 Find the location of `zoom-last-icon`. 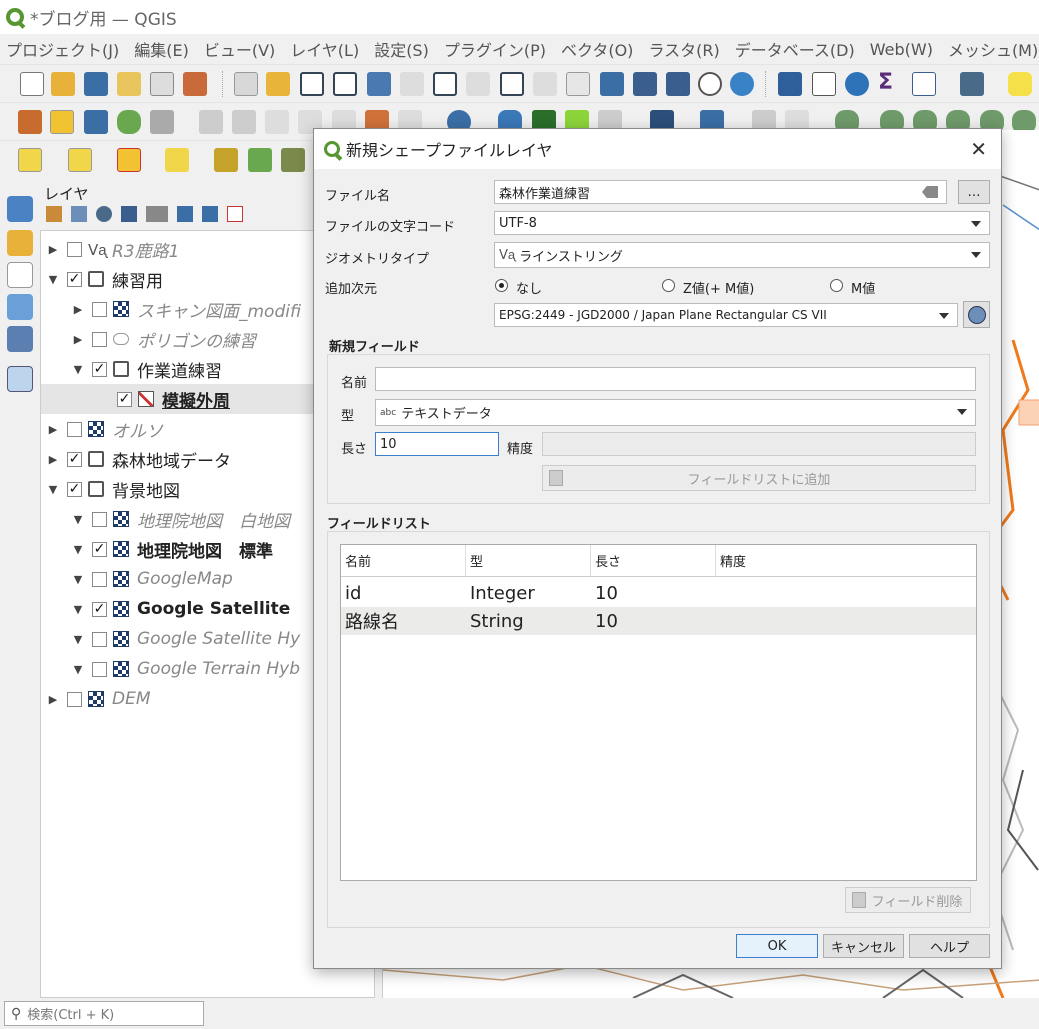

zoom-last-icon is located at coordinates (512, 84).